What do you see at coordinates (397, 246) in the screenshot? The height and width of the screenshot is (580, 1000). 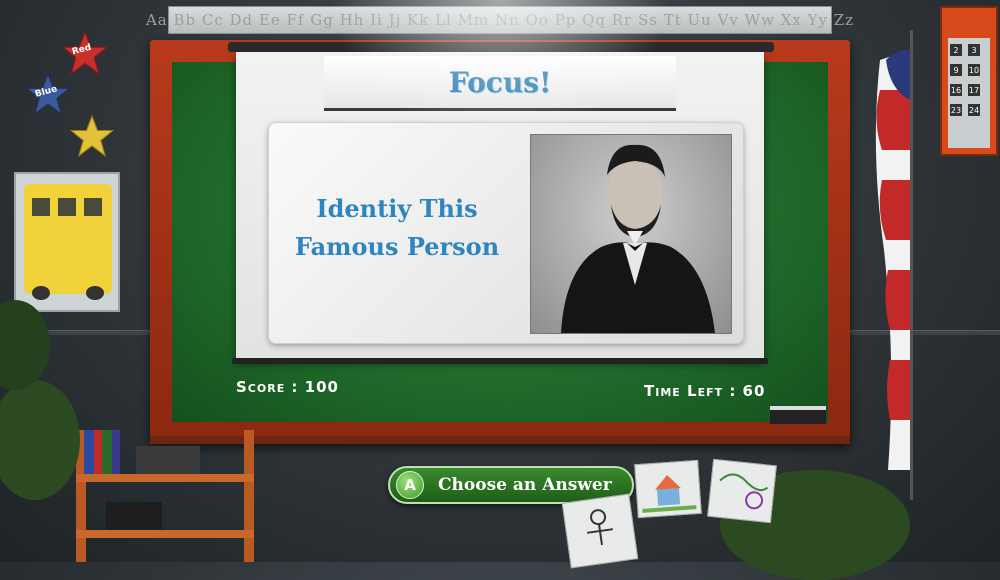 I see `prompt-line-2: Famous Person` at bounding box center [397, 246].